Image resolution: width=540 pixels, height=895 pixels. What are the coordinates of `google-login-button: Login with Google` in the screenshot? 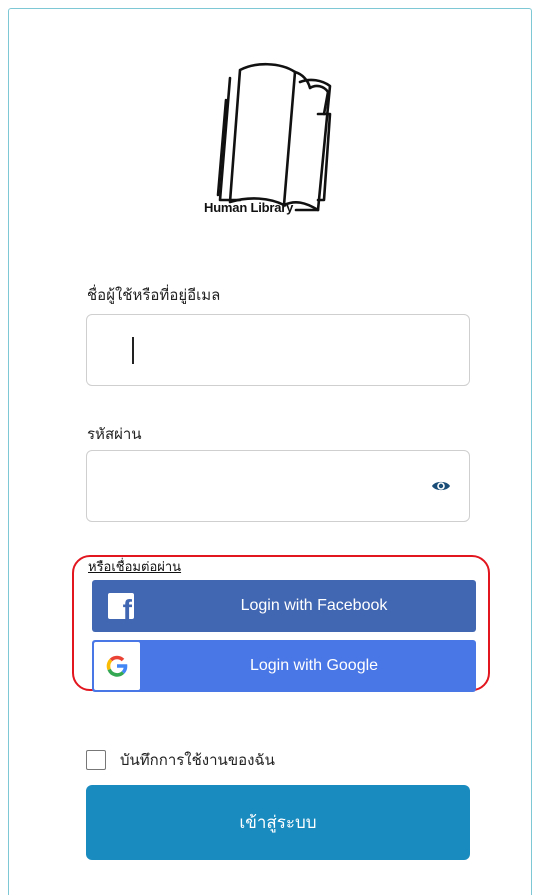 It's located at (284, 666).